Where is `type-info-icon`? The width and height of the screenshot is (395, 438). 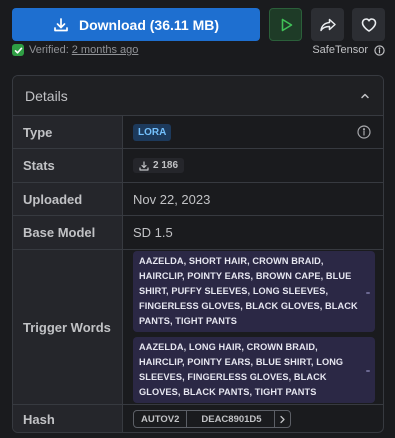 type-info-icon is located at coordinates (364, 132).